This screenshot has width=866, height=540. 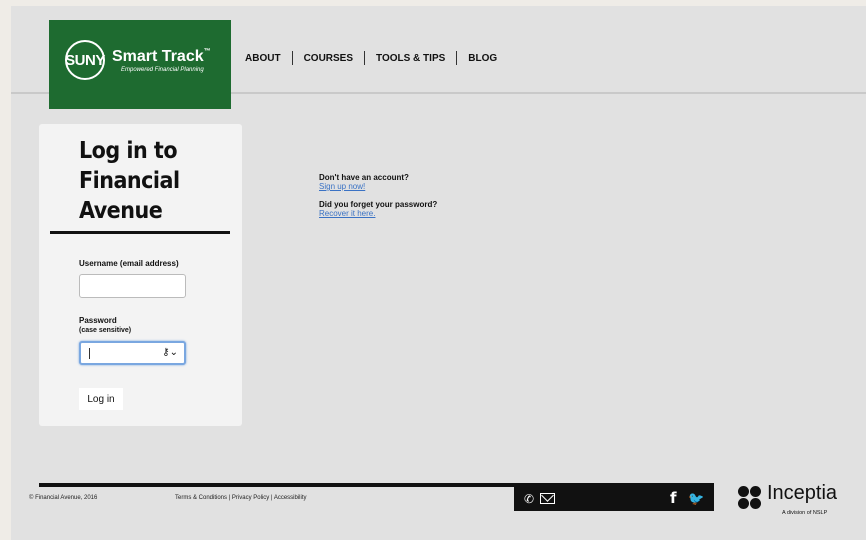 I want to click on logo-trademark: ™, so click(x=207, y=51).